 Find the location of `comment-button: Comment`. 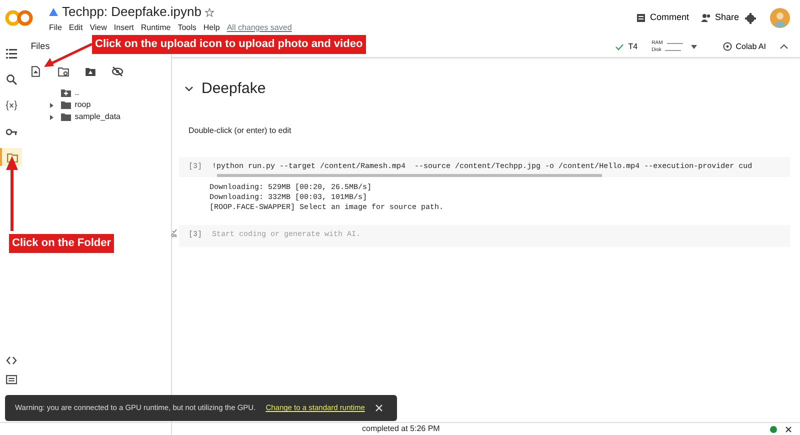

comment-button: Comment is located at coordinates (662, 18).